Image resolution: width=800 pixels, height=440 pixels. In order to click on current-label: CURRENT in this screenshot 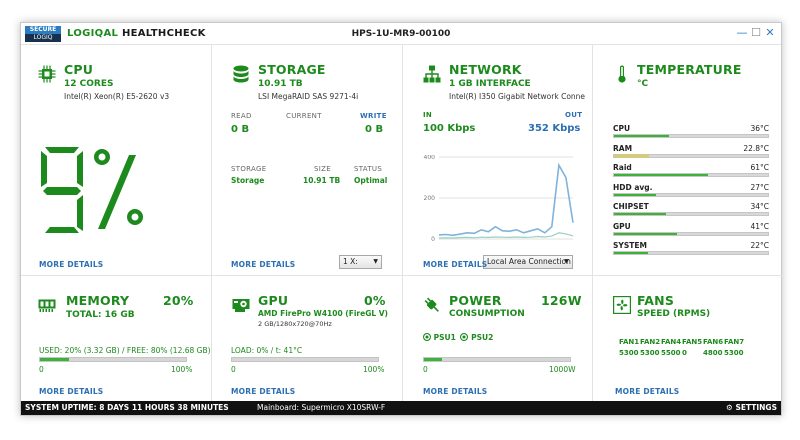, I will do `click(304, 116)`.